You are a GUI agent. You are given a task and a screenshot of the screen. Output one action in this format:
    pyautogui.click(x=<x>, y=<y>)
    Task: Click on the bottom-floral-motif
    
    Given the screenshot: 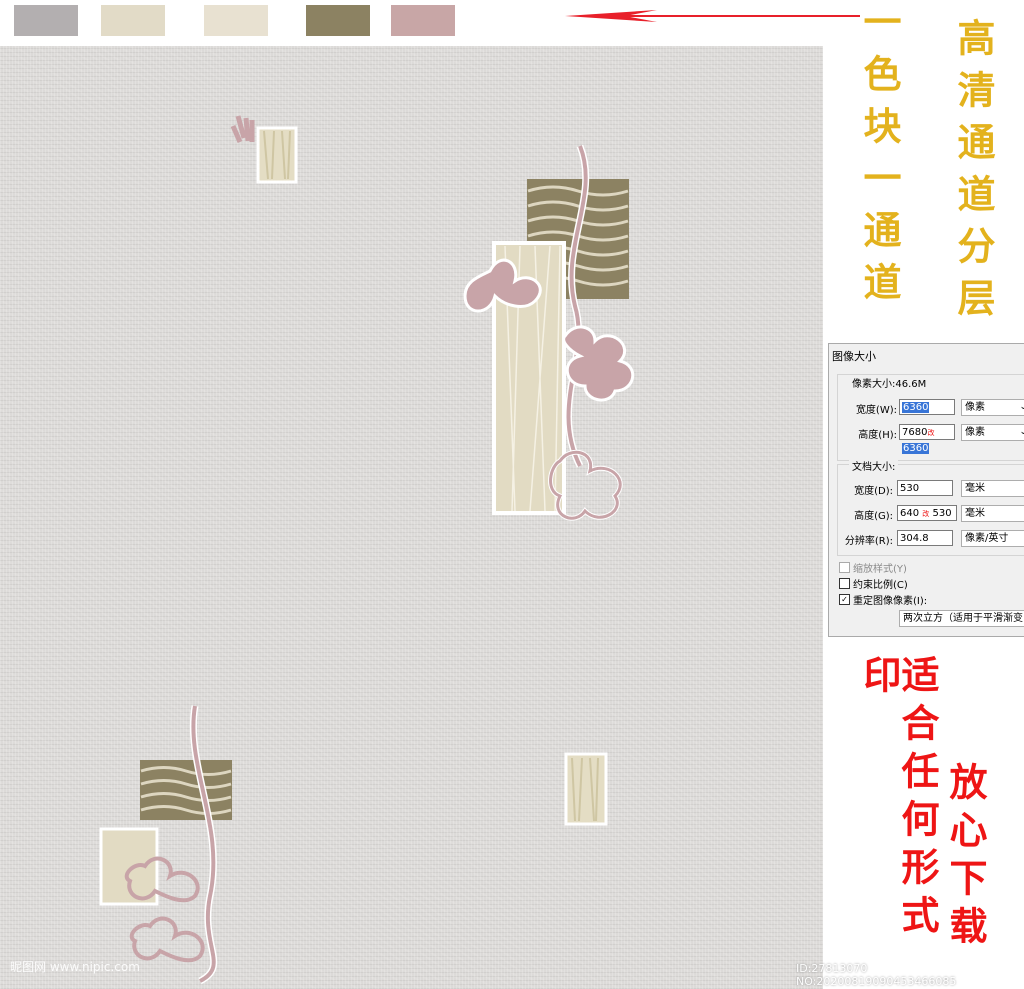 What is the action you would take?
    pyautogui.click(x=165, y=845)
    